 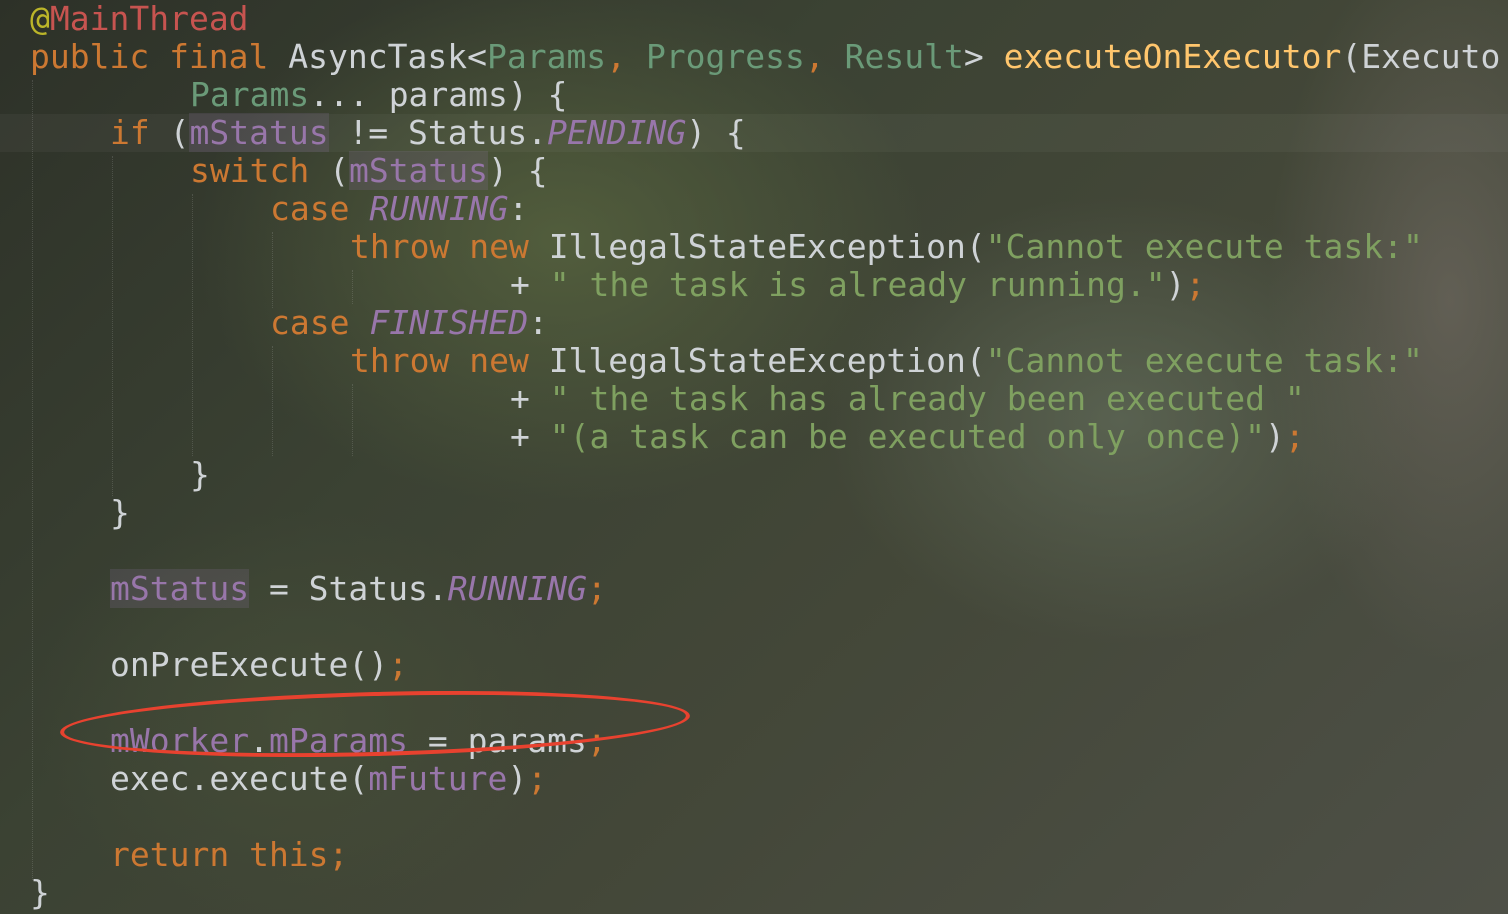 I want to click on code-line-9: case FINISHED:, so click(x=409, y=323).